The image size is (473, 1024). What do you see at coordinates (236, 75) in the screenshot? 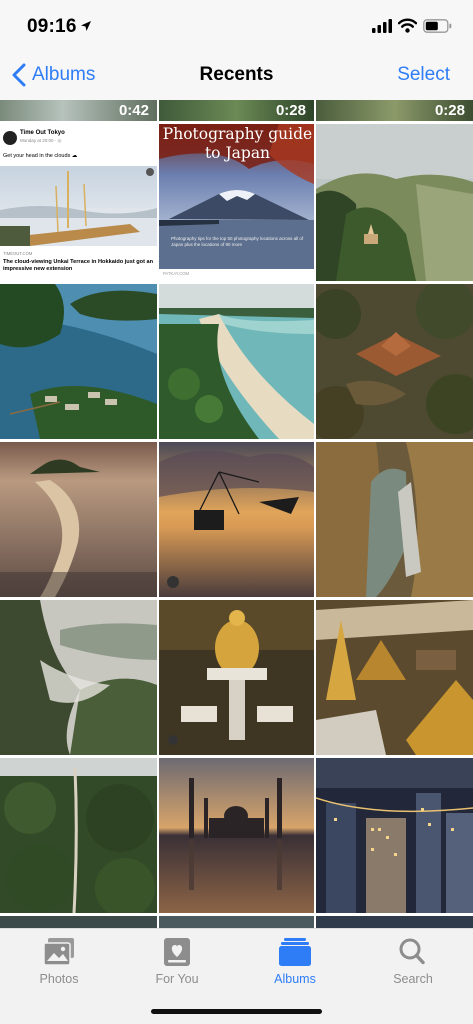
I see `navigation-bar: Albums Recents Select` at bounding box center [236, 75].